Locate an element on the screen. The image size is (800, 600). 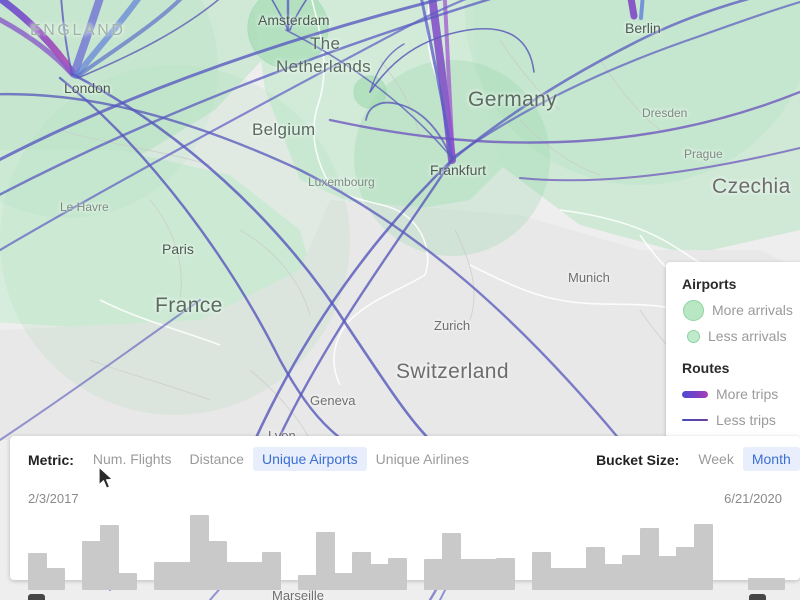
metric-option-unique-airlines: Unique Airlines is located at coordinates (422, 459).